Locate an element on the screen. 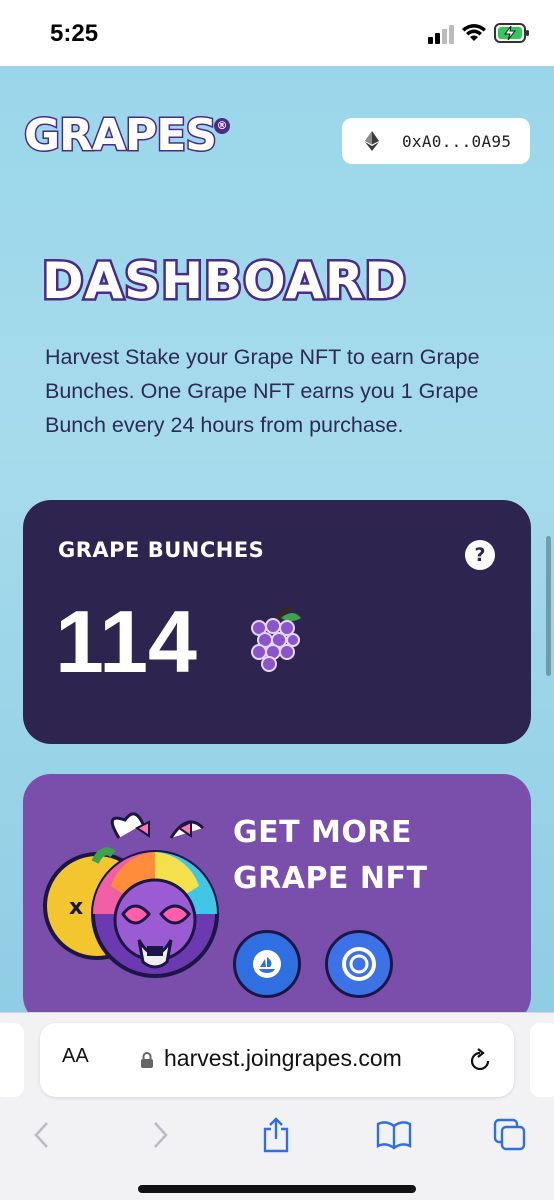 Image resolution: width=554 pixels, height=1200 pixels. ethereum-icon is located at coordinates (372, 141).